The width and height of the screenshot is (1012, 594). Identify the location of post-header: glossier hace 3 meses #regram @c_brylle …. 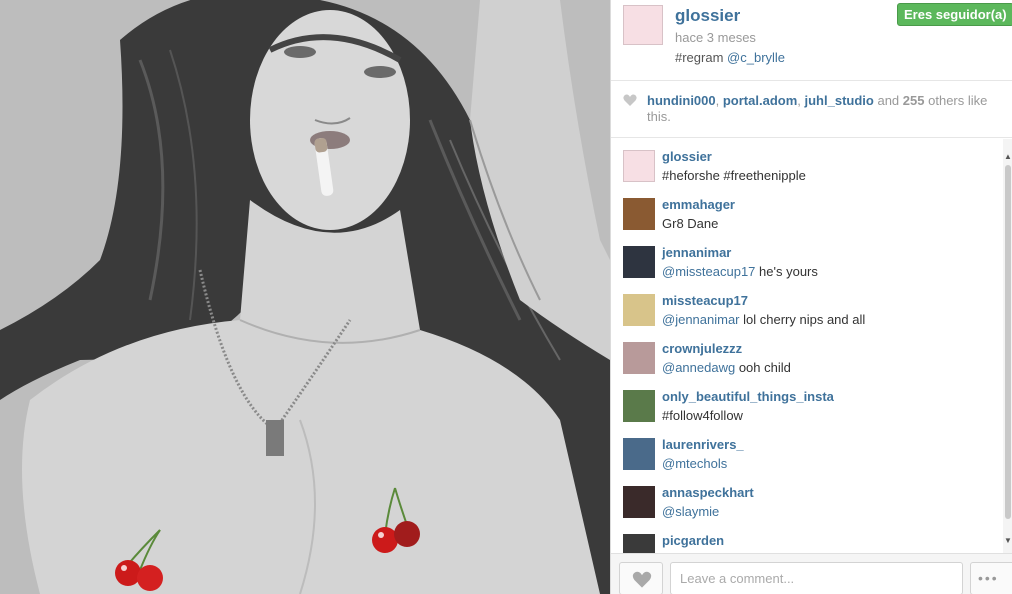
(811, 40).